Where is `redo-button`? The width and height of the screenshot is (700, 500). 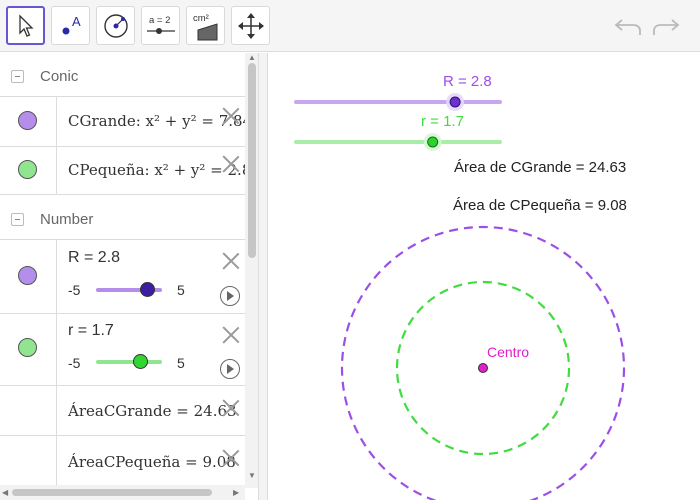
redo-button is located at coordinates (666, 26).